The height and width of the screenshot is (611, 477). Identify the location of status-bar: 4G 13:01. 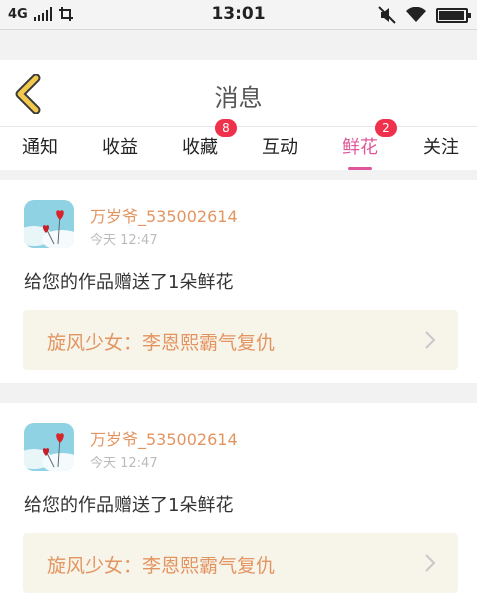
(238, 15).